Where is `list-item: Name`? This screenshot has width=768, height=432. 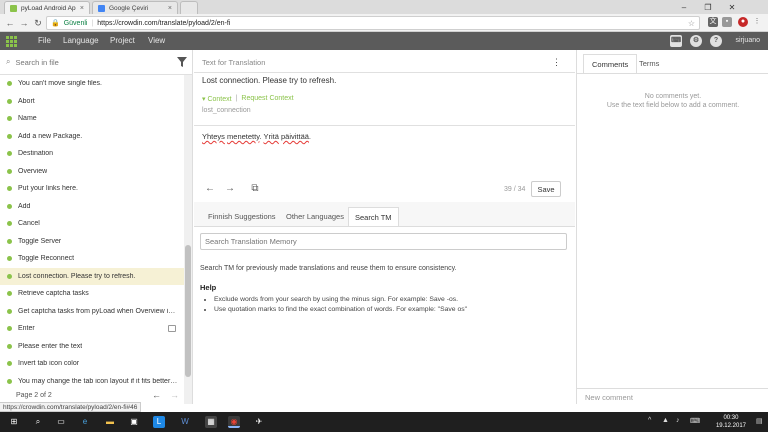 list-item: Name is located at coordinates (92, 119).